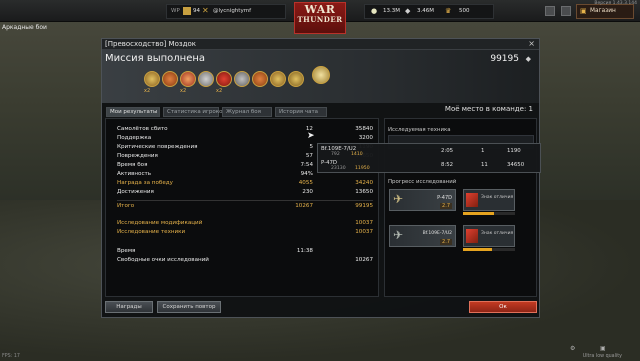  I want to click on progress-title: Прогресс исследований, so click(422, 182).